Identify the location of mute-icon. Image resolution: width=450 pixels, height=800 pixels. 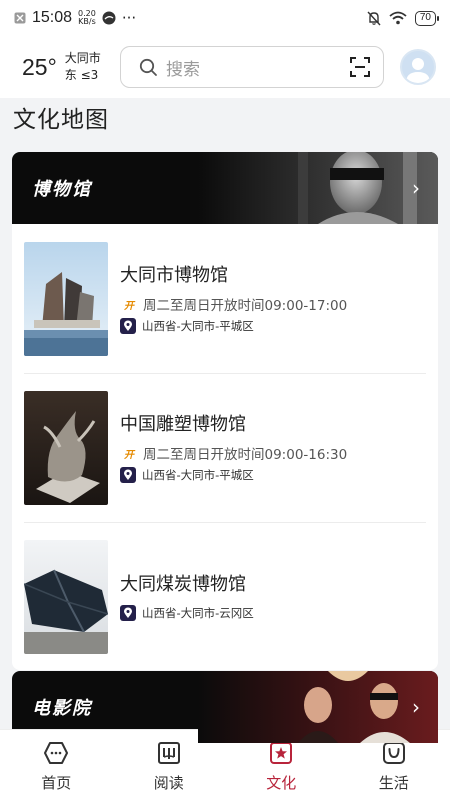
(374, 18).